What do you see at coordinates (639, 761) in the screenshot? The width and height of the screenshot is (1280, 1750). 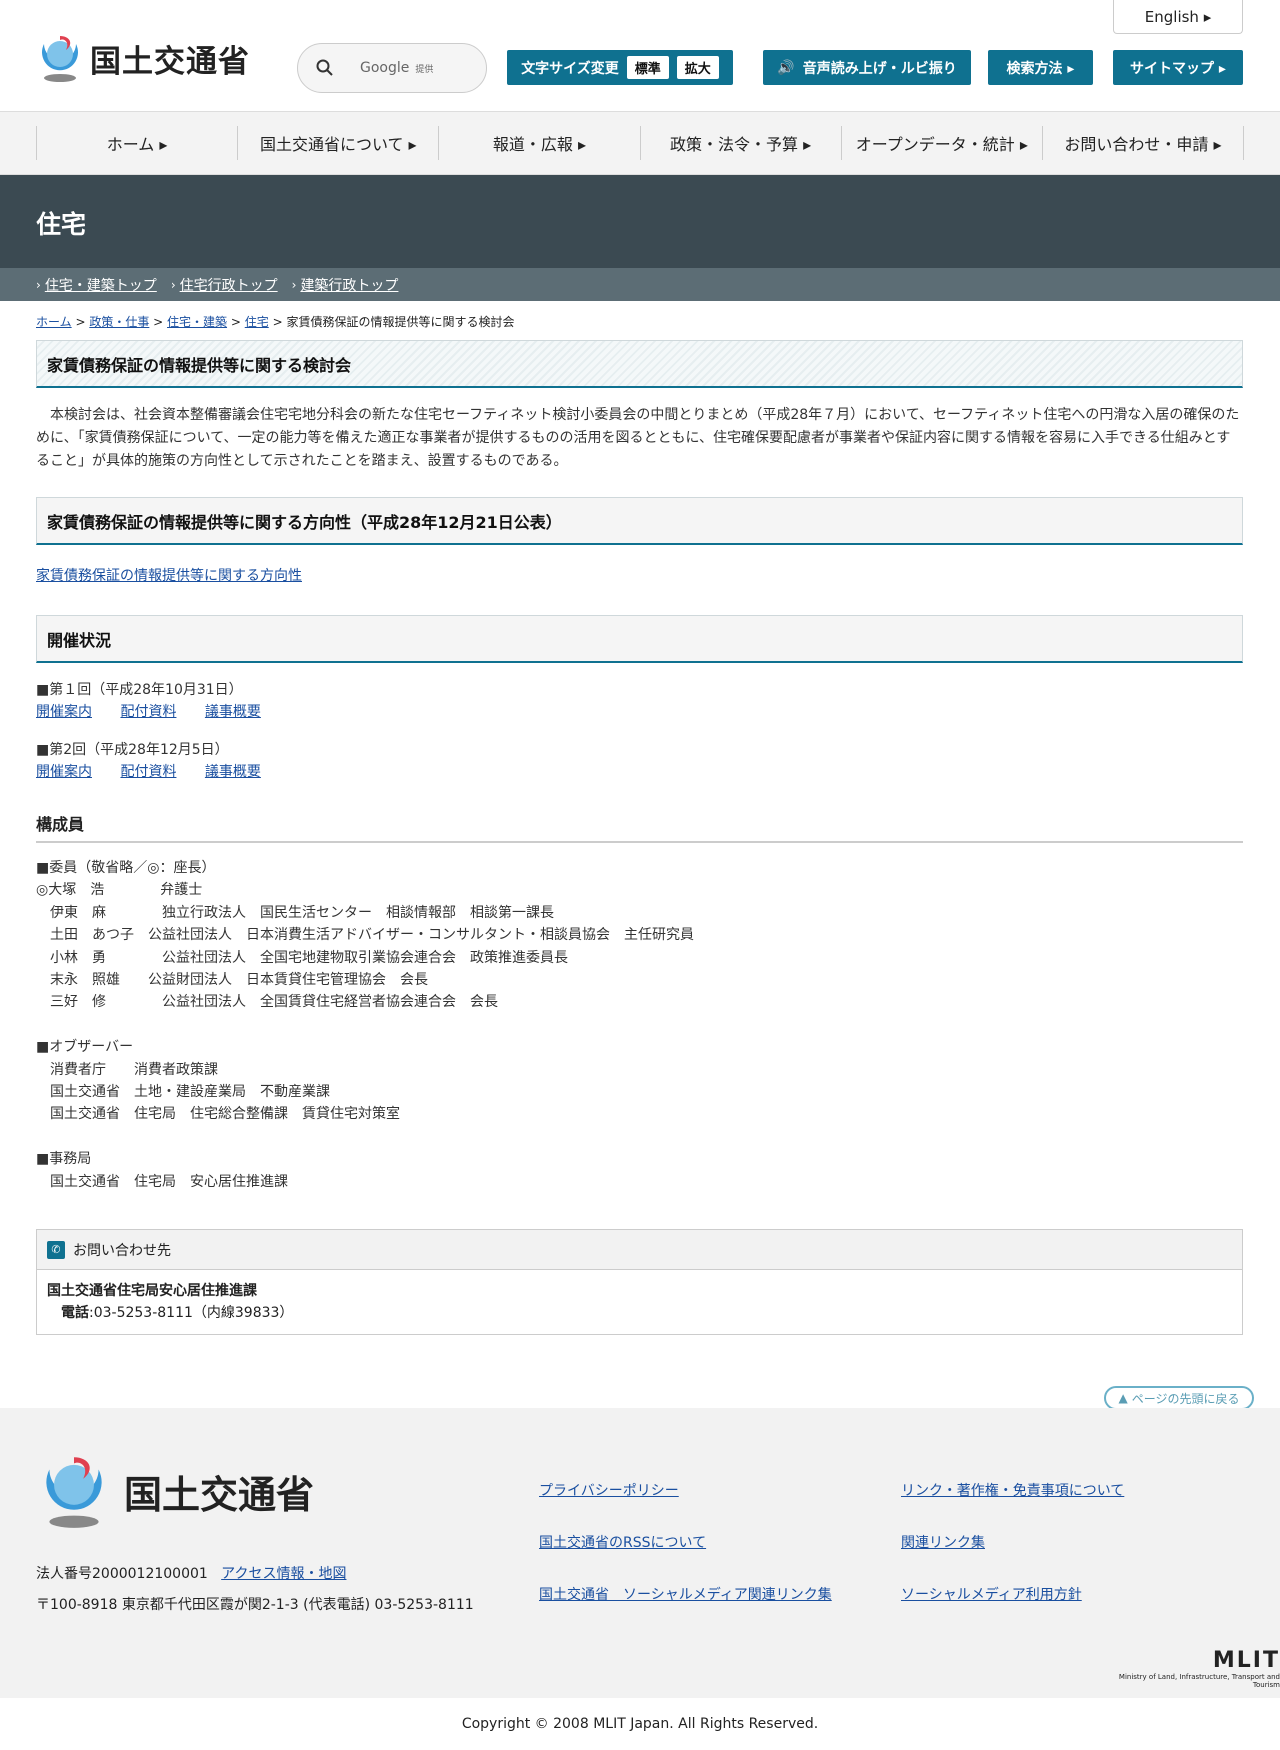 I see `meeting-2: ■第2回（平成28年12月5日） 開催案内 配付資料 議事概要` at bounding box center [639, 761].